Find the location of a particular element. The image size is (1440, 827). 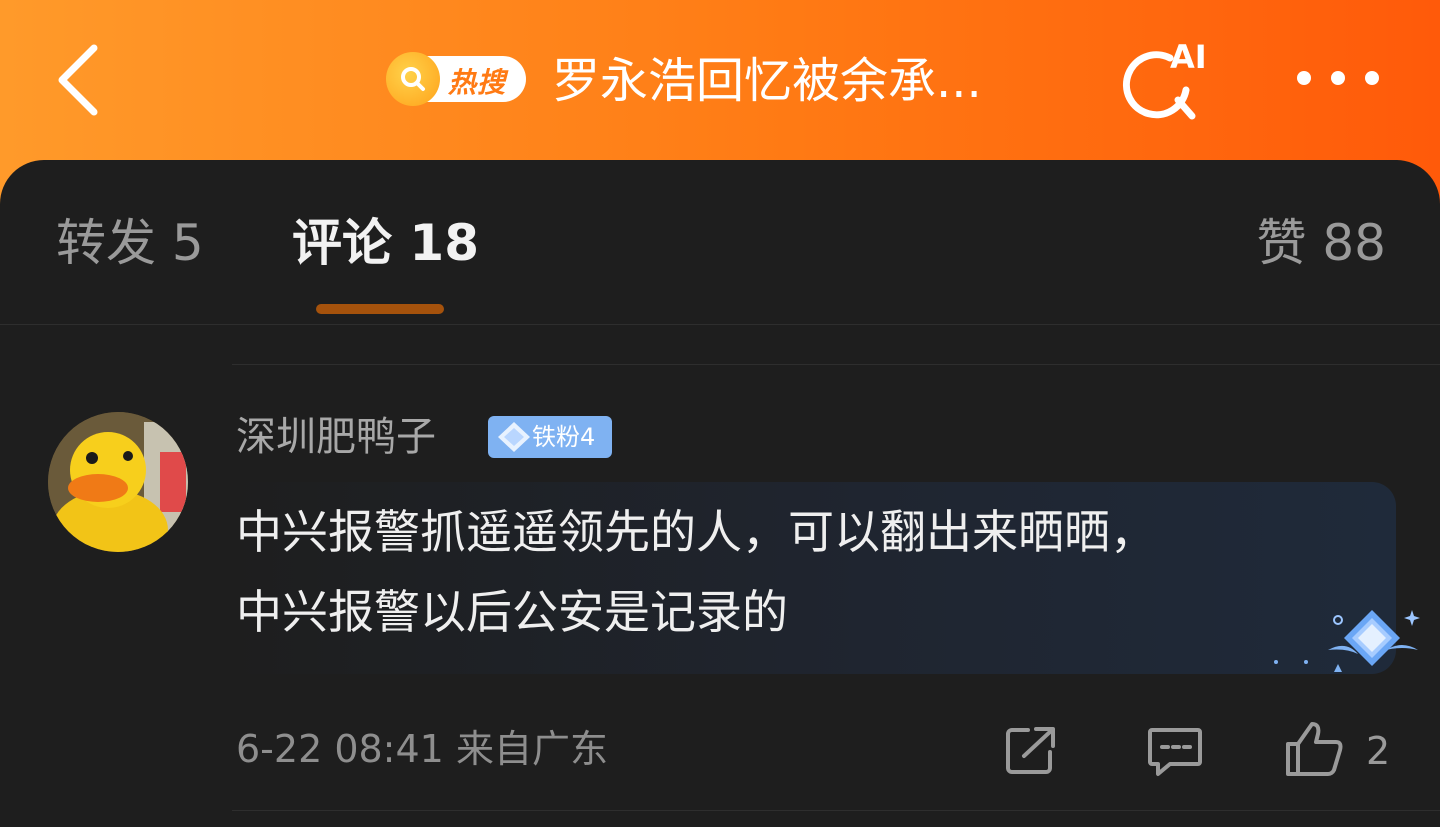

active-tab-indicator is located at coordinates (380, 309).